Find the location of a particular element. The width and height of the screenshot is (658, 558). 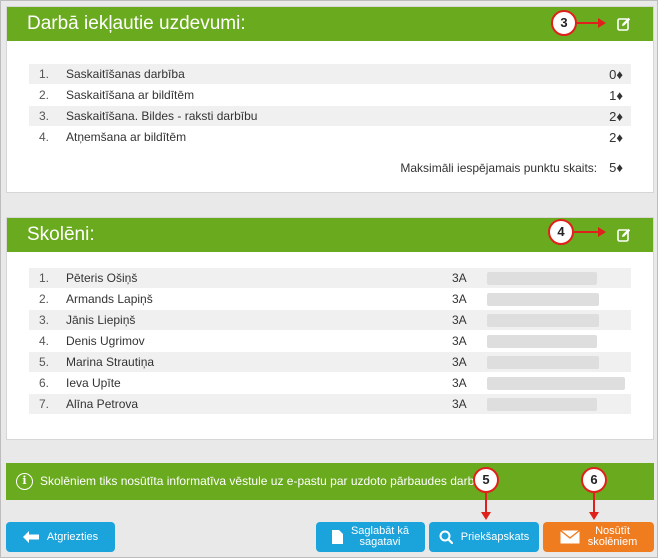

send-button-label-line2: skolēniem is located at coordinates (612, 542).